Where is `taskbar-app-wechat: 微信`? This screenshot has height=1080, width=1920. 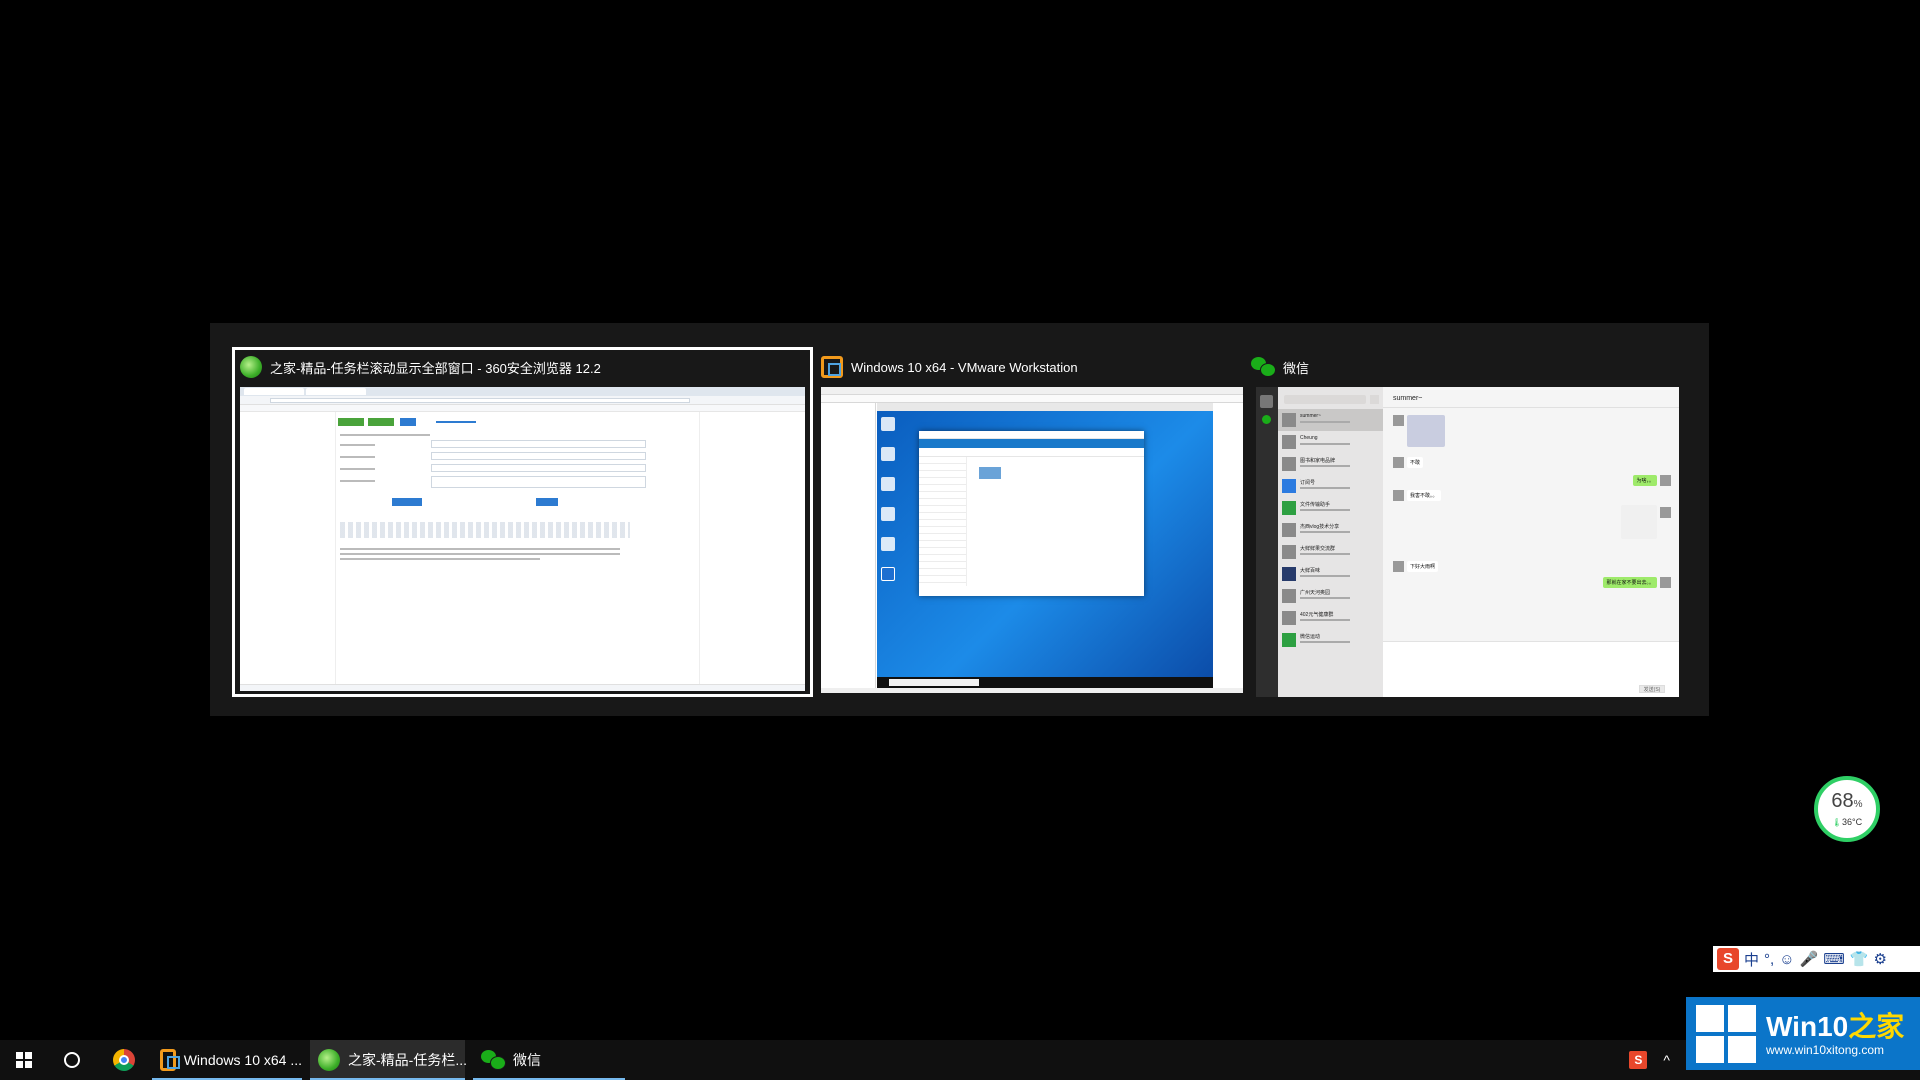
taskbar-app-wechat: 微信 is located at coordinates (549, 1060).